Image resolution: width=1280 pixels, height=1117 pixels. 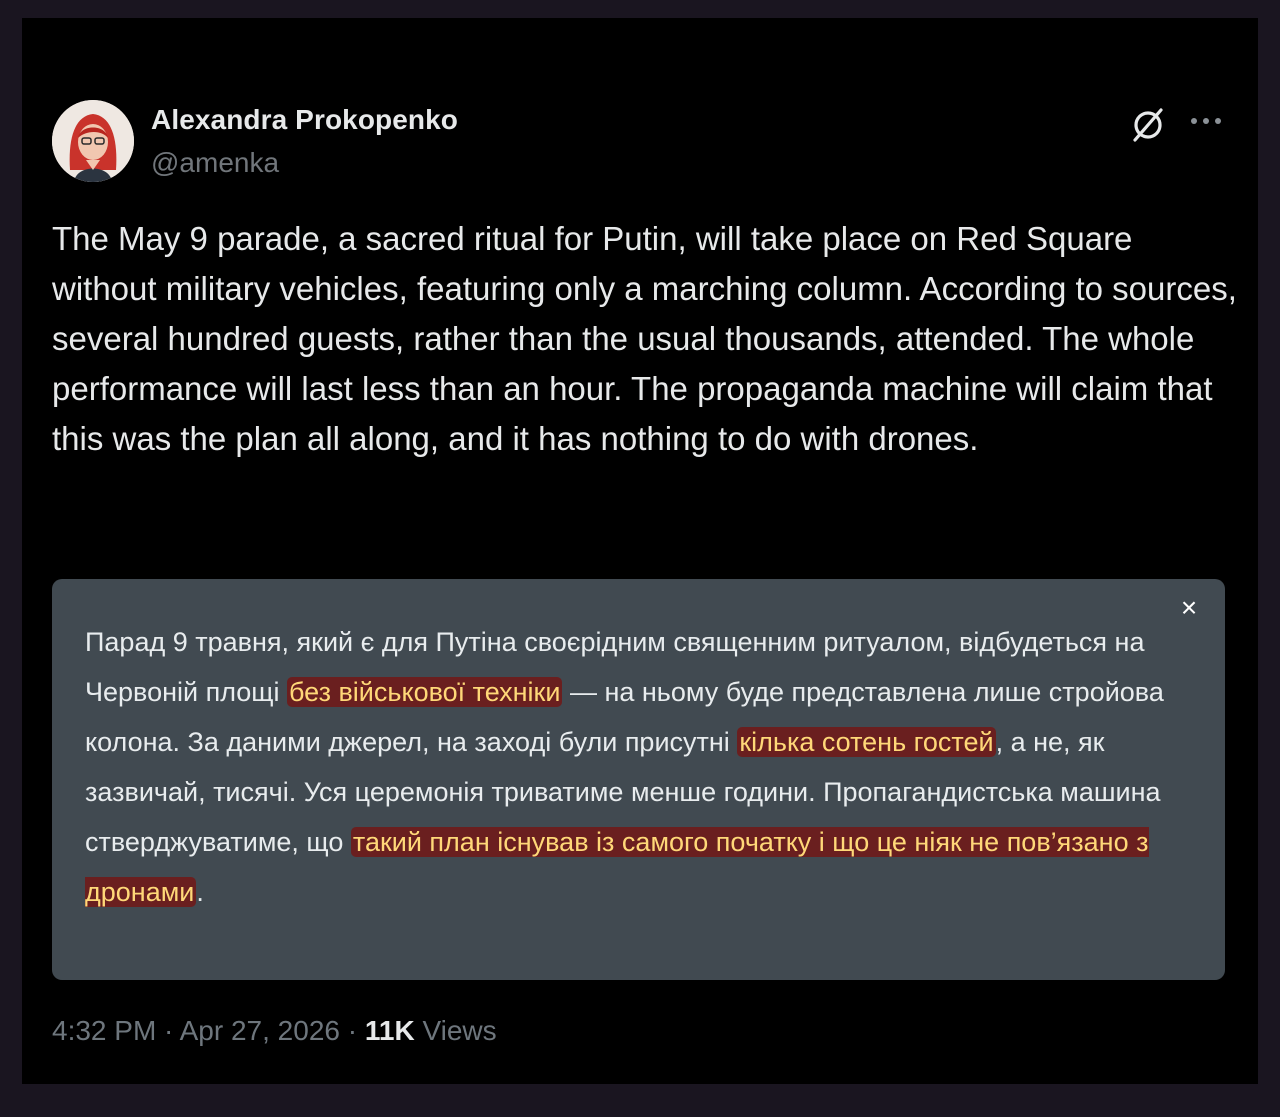 What do you see at coordinates (425, 692) in the screenshot?
I see `translation-highlight: без військової техніки` at bounding box center [425, 692].